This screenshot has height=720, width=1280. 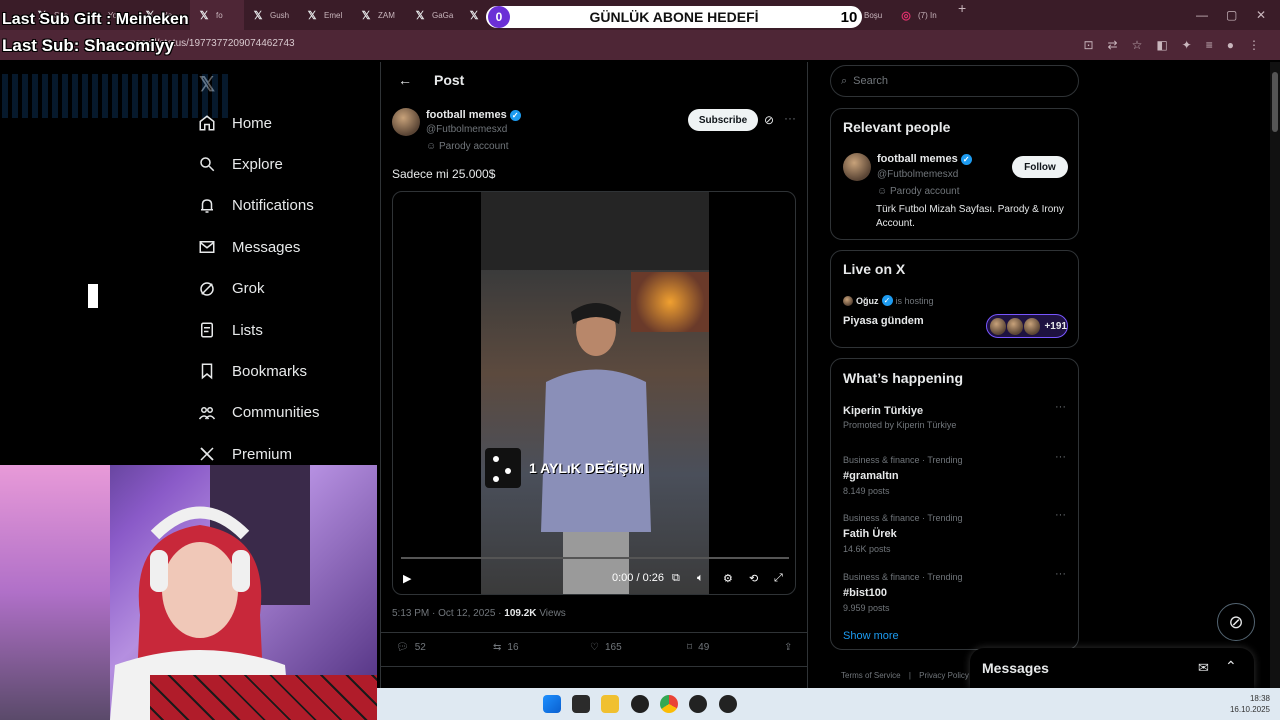 I want to click on puzzle-icon: ✦, so click(x=1187, y=45).